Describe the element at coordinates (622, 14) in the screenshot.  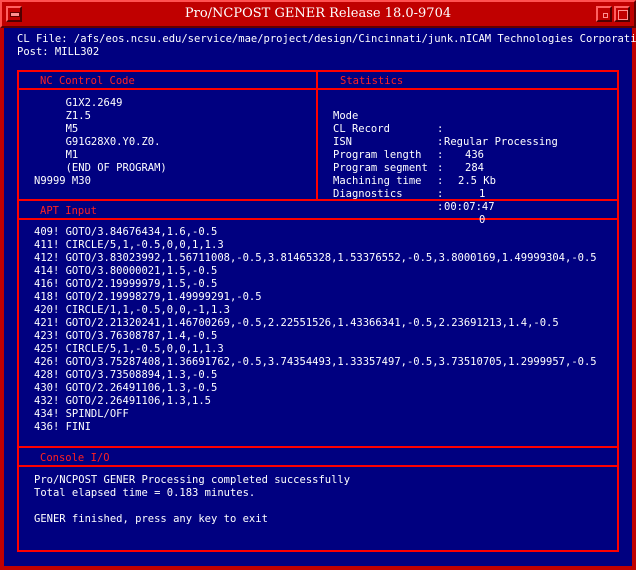
I see `maximize-button` at that location.